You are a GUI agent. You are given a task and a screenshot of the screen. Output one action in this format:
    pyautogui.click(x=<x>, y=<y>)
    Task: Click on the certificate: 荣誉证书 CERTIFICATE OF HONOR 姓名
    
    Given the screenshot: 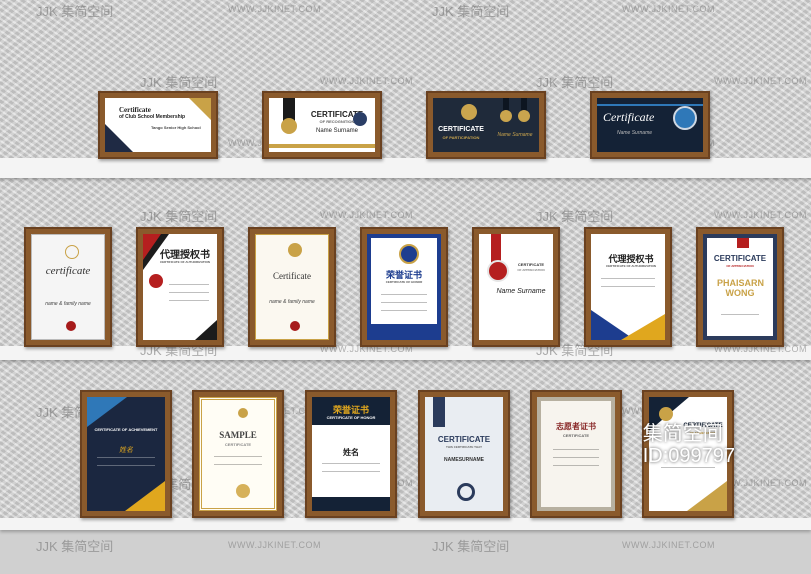 What is the action you would take?
    pyautogui.click(x=351, y=454)
    